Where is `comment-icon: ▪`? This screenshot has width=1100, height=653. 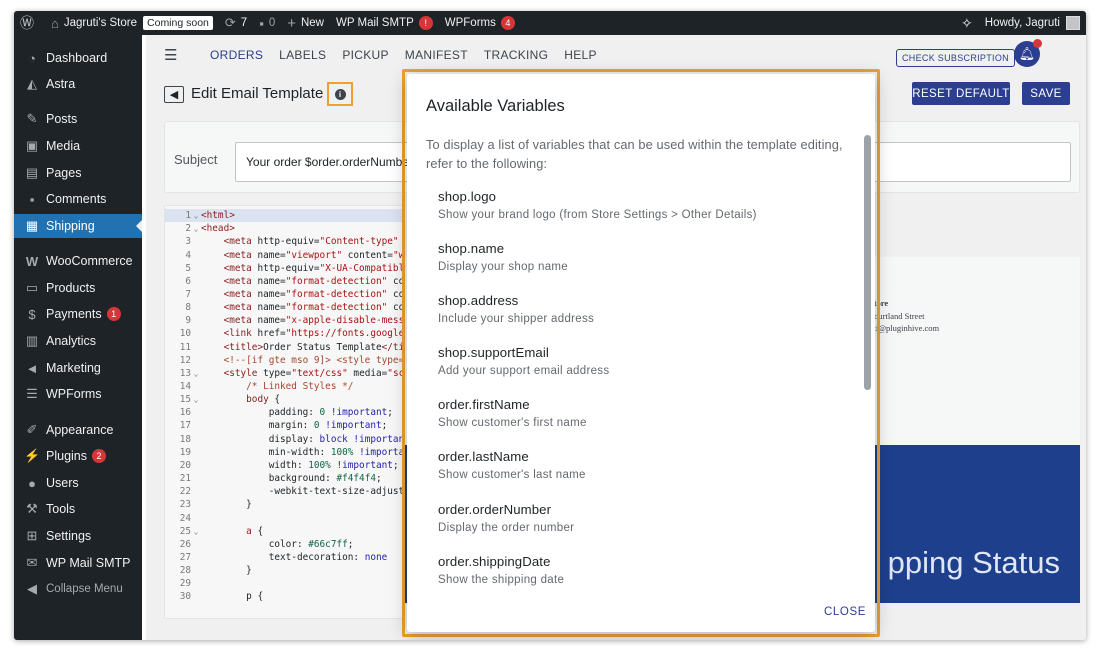
comment-icon: ▪ is located at coordinates (32, 199).